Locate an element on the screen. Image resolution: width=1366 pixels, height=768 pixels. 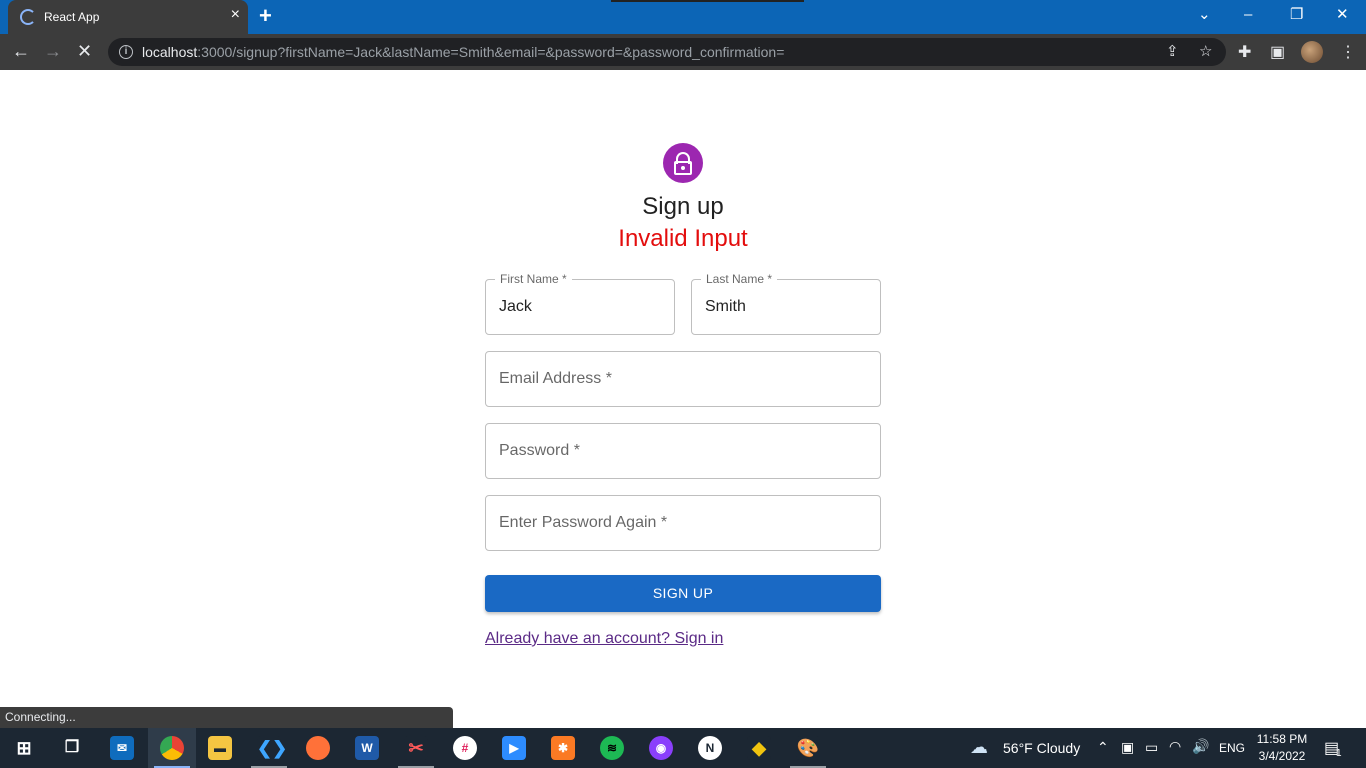
confirm-password-field: Enter Password Again * is located at coordinates (683, 523).